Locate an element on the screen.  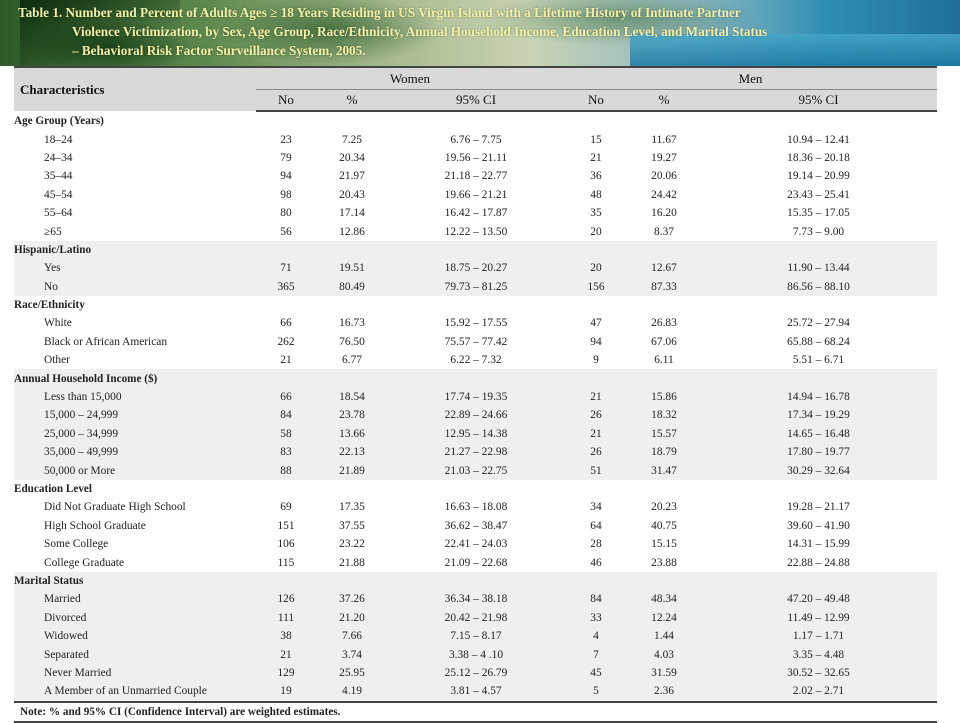
women-ci-cell: 16.63 – 18.08 is located at coordinates (476, 507).